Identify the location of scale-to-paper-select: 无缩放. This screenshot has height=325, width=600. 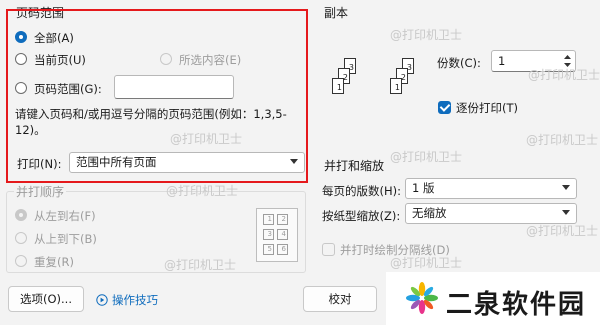
(491, 213).